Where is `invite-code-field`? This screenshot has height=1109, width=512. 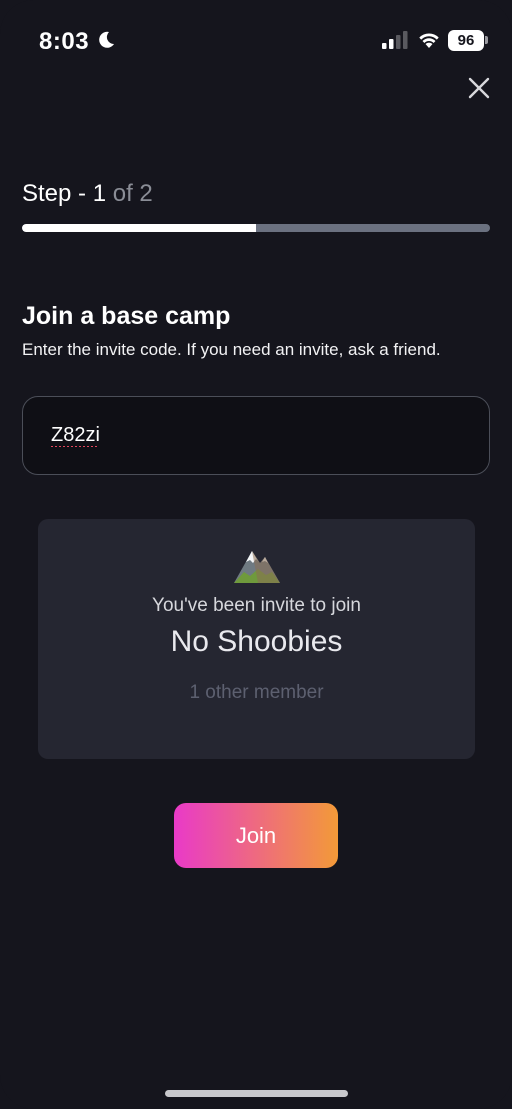
invite-code-field is located at coordinates (256, 435).